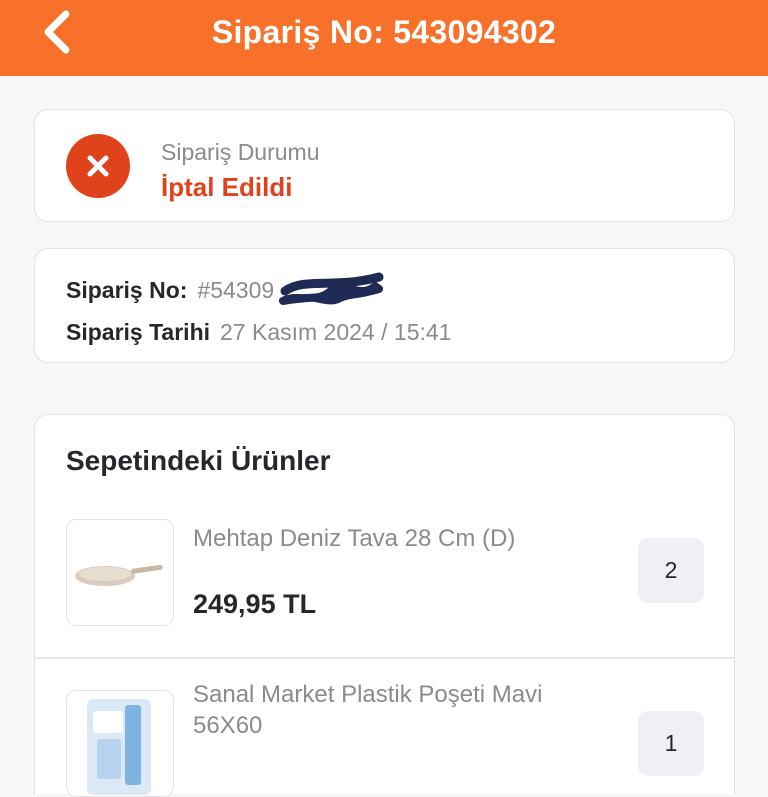 The height and width of the screenshot is (797, 768). Describe the element at coordinates (236, 290) in the screenshot. I see `order-number-value: #54309` at that location.